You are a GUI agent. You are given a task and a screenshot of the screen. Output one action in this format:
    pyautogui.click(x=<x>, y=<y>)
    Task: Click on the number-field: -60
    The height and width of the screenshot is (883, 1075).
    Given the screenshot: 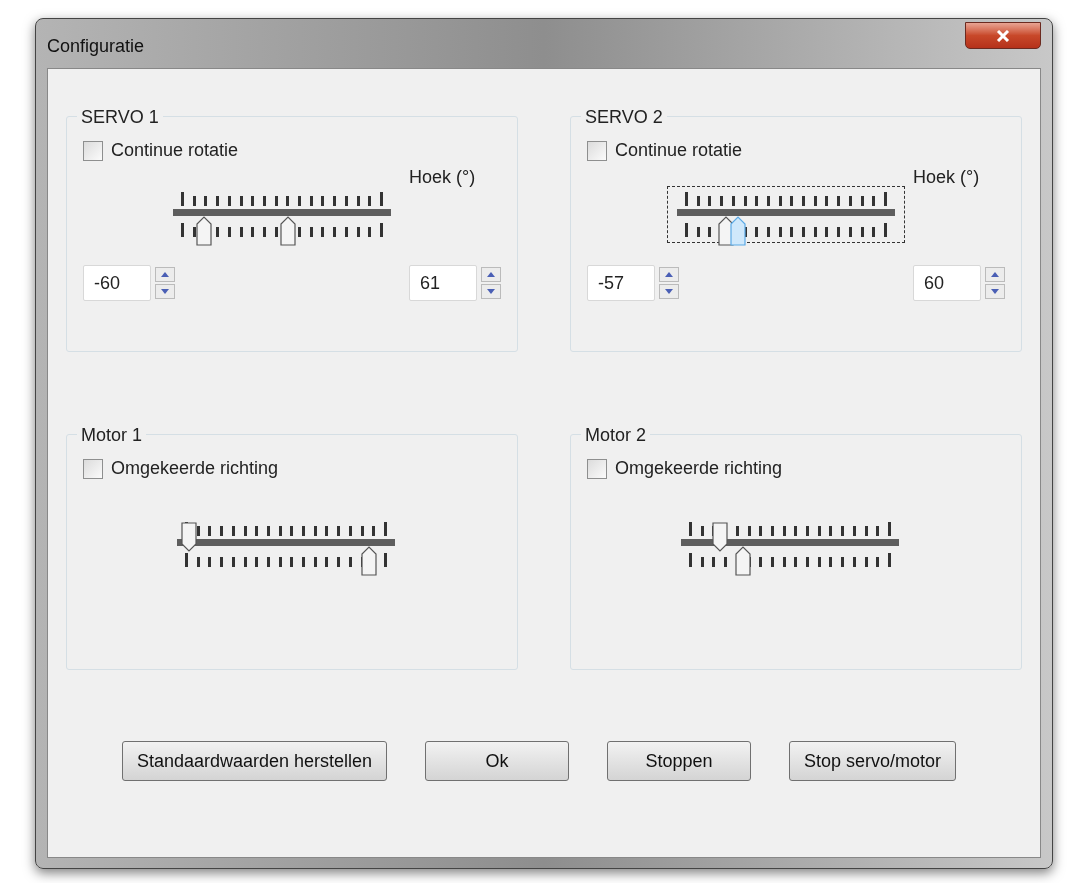 What is the action you would take?
    pyautogui.click(x=117, y=283)
    